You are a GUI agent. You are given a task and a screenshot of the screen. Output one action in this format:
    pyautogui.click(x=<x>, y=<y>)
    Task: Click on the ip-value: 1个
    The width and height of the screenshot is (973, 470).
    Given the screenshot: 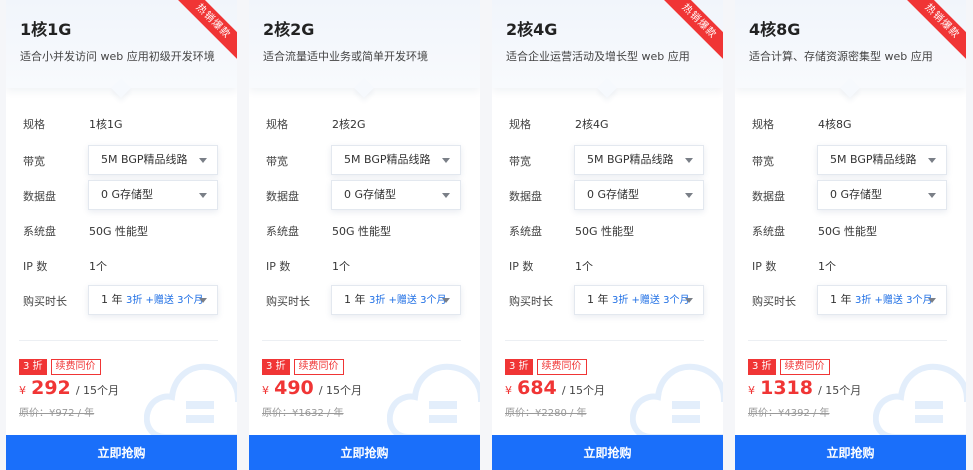 What is the action you would take?
    pyautogui.click(x=827, y=266)
    